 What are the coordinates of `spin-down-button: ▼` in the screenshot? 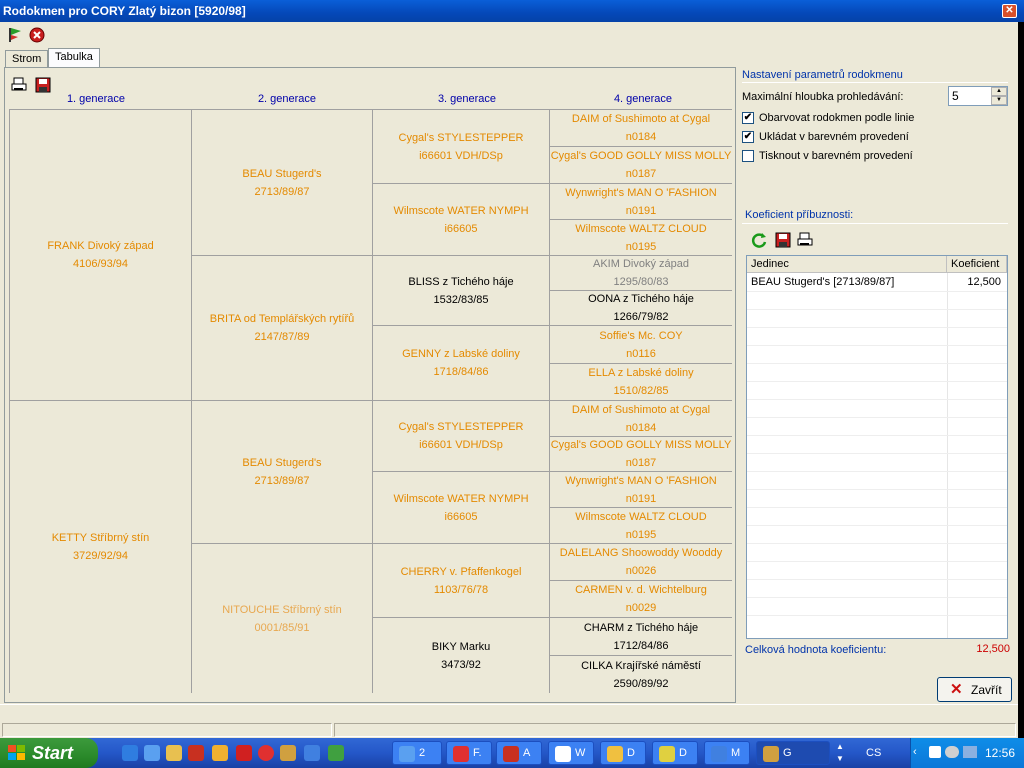 It's located at (999, 100).